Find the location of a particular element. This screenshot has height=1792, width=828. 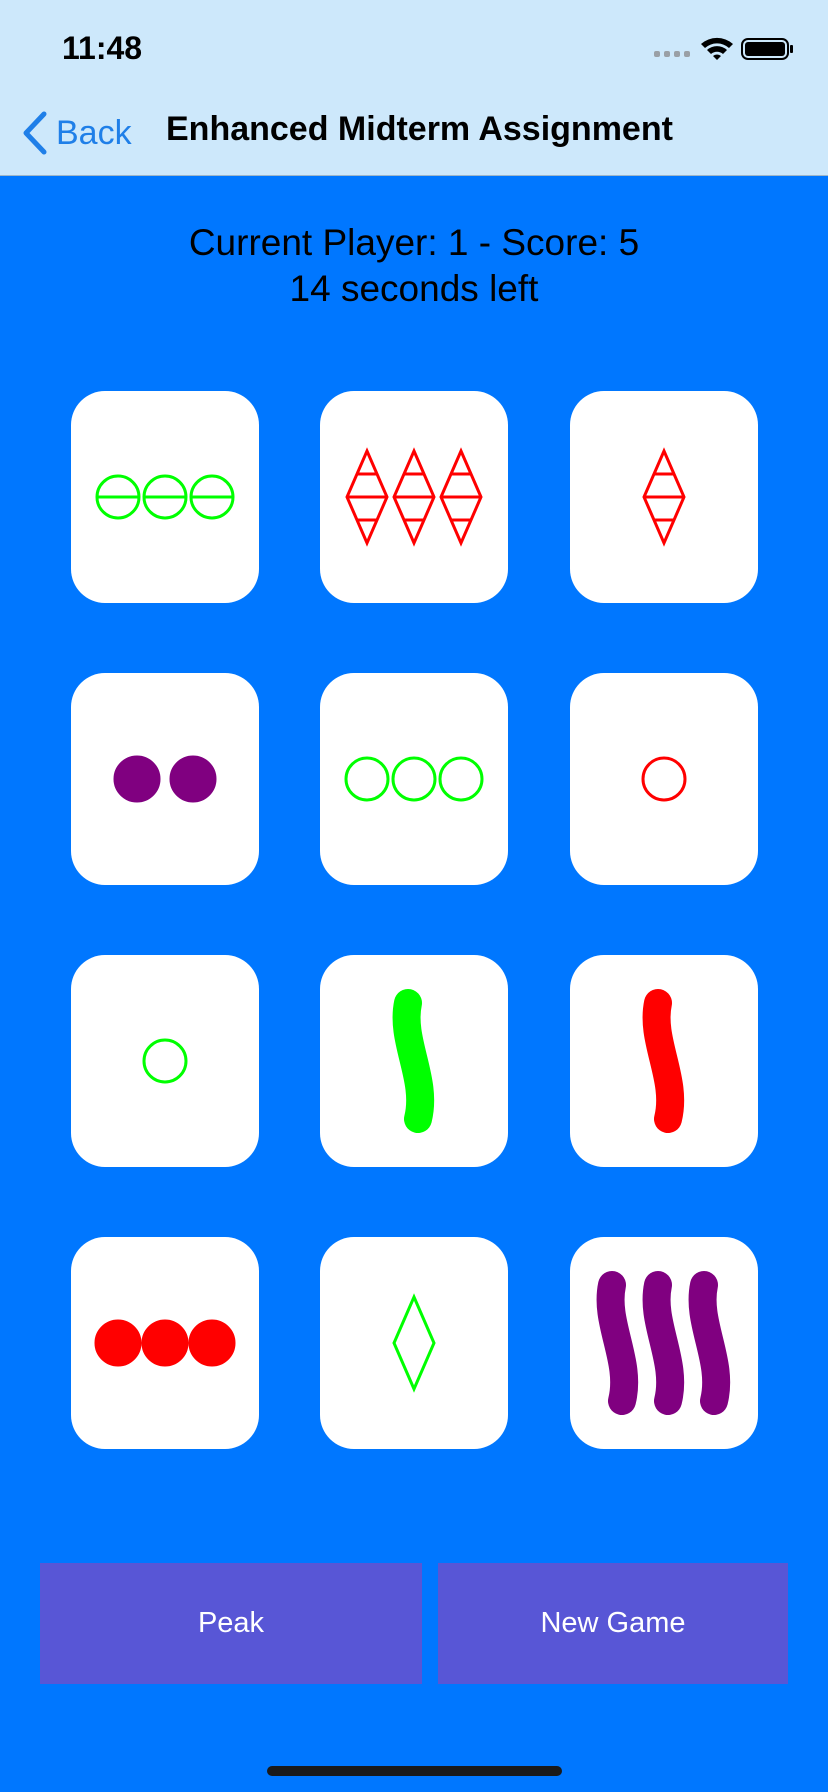

timer-text: 14 seconds left is located at coordinates (414, 288).